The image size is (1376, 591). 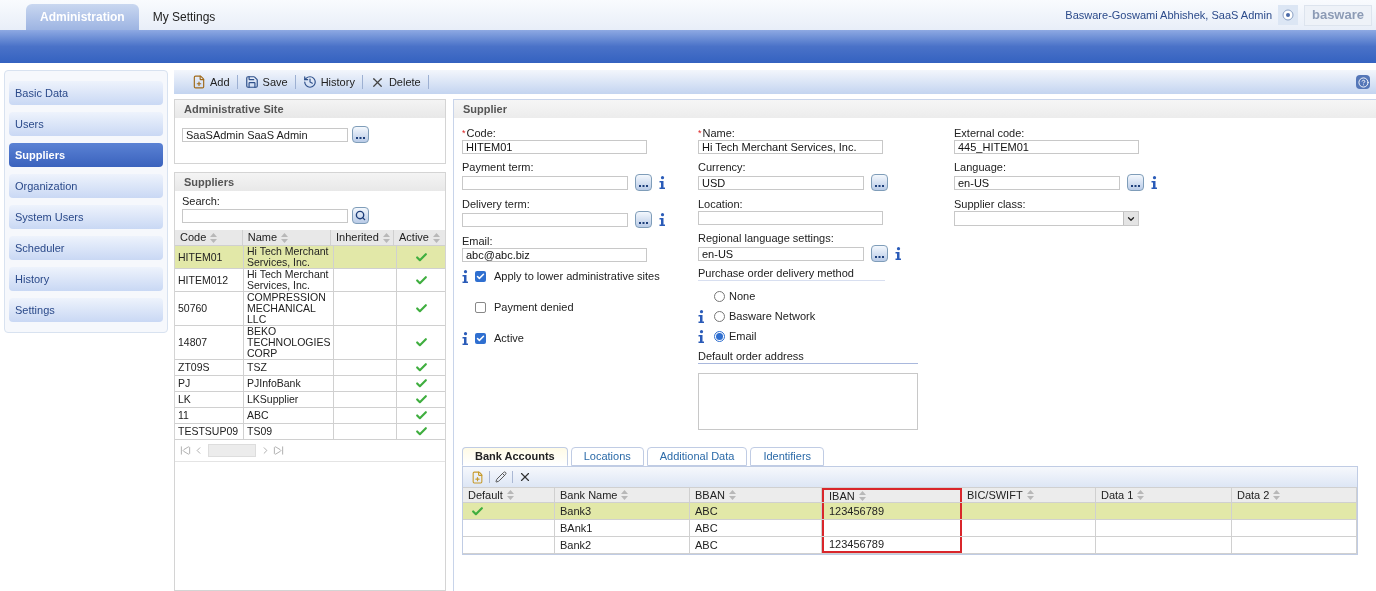 What do you see at coordinates (310, 416) in the screenshot?
I see `table-row: 11 ABC` at bounding box center [310, 416].